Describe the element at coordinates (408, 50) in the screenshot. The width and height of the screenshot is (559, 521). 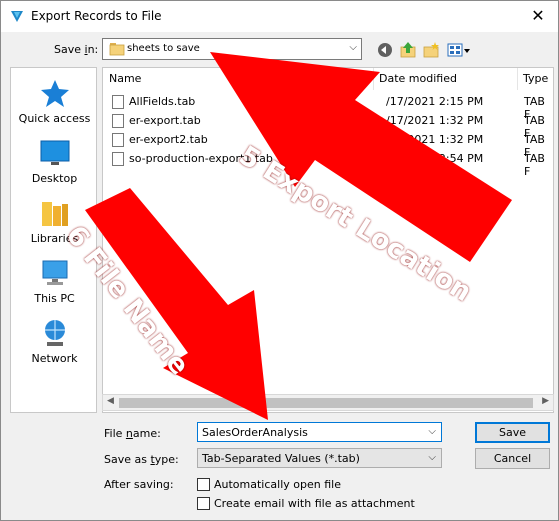
I see `up-folder-icon` at that location.